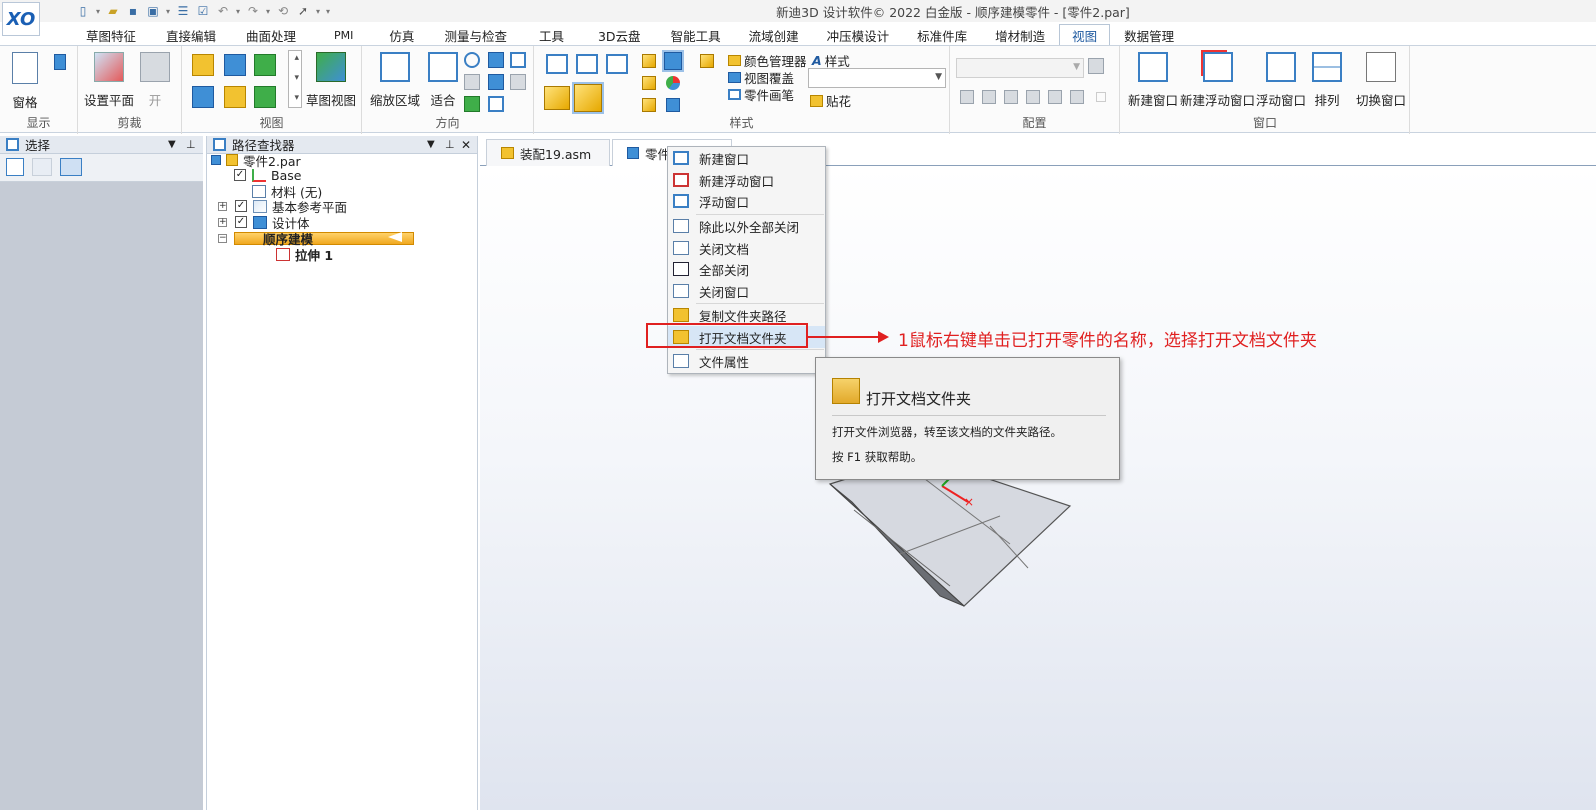 The height and width of the screenshot is (810, 1596). What do you see at coordinates (746, 158) in the screenshot?
I see `menu-item-new-window: 新建窗口` at bounding box center [746, 158].